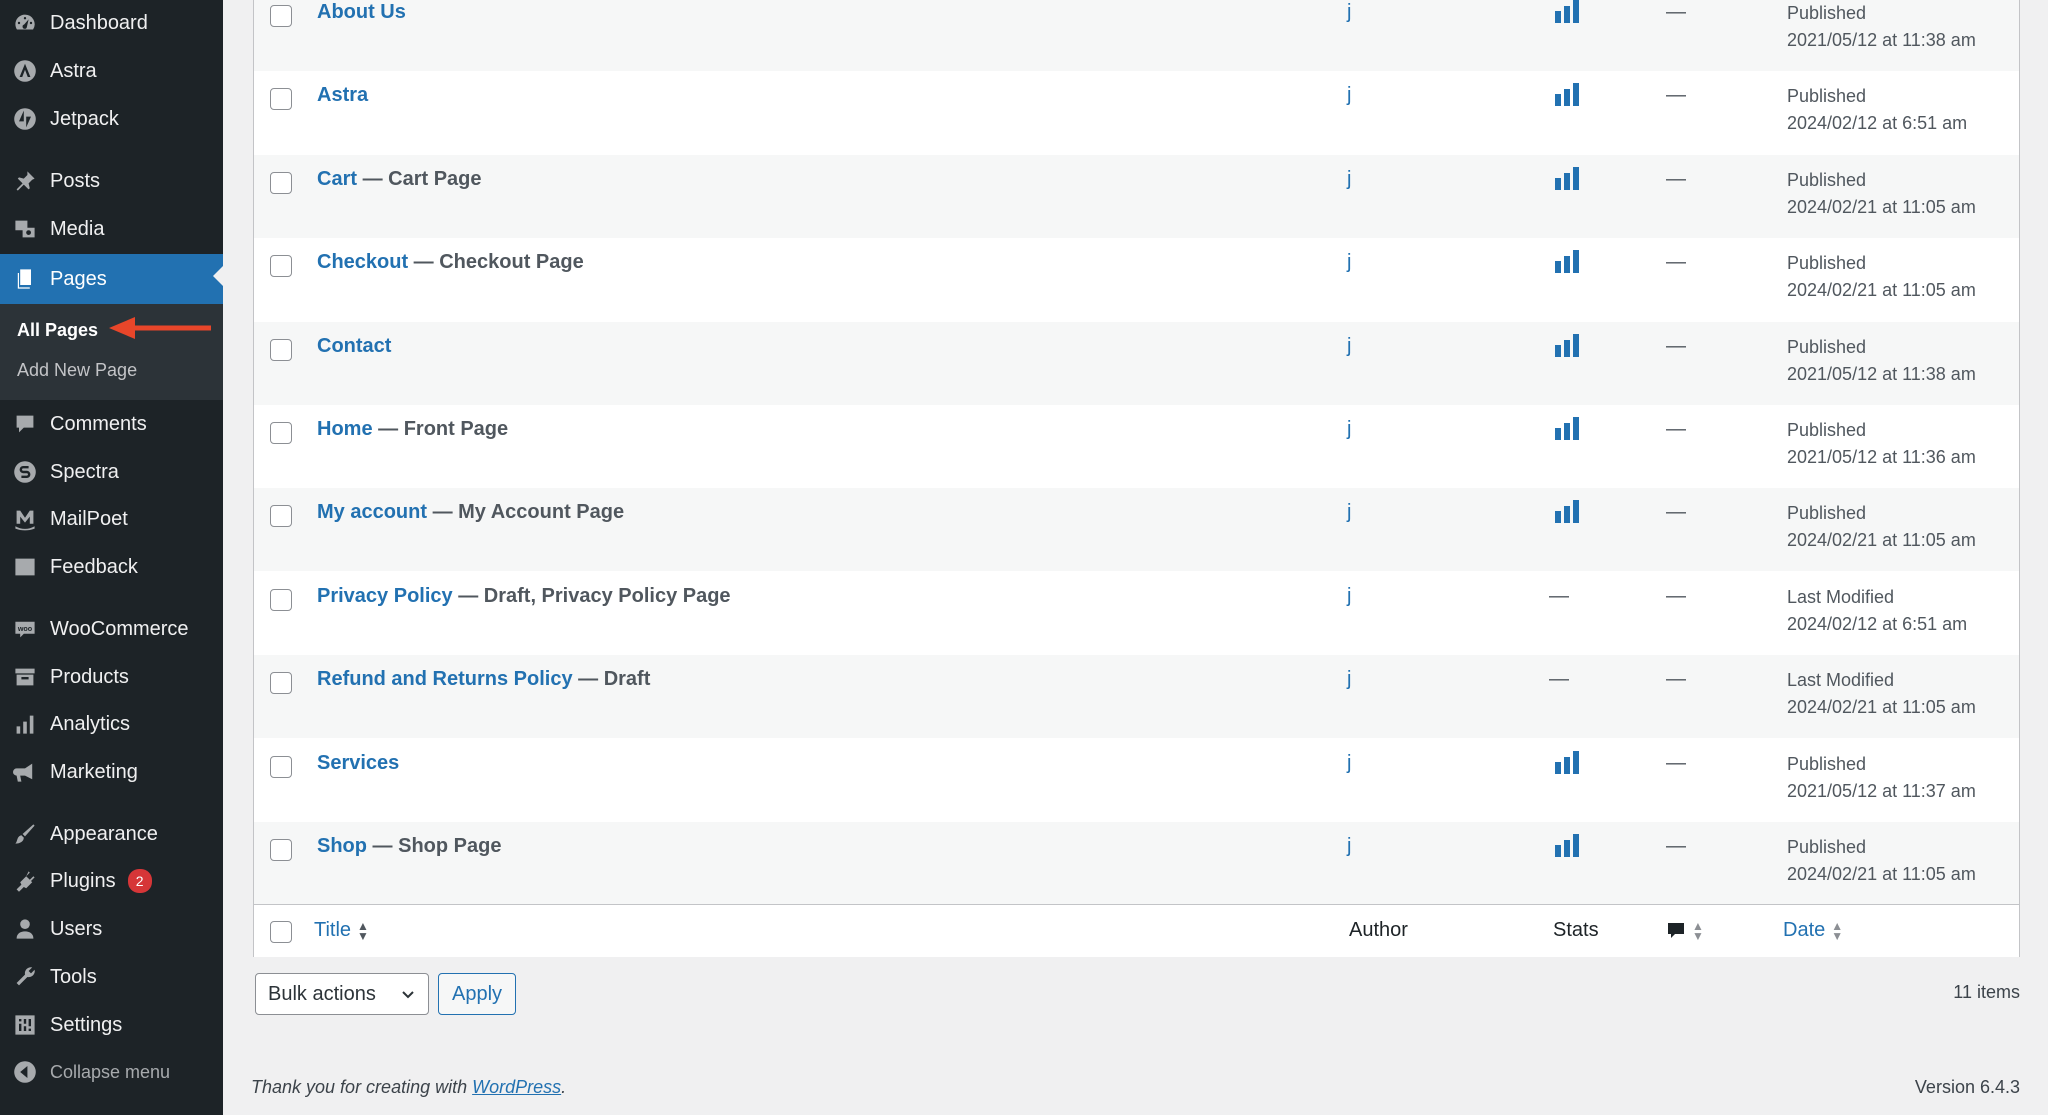 The height and width of the screenshot is (1115, 2048). Describe the element at coordinates (1881, 790) in the screenshot. I see `publish-date: 2021/05/12 at 11:37 am` at that location.